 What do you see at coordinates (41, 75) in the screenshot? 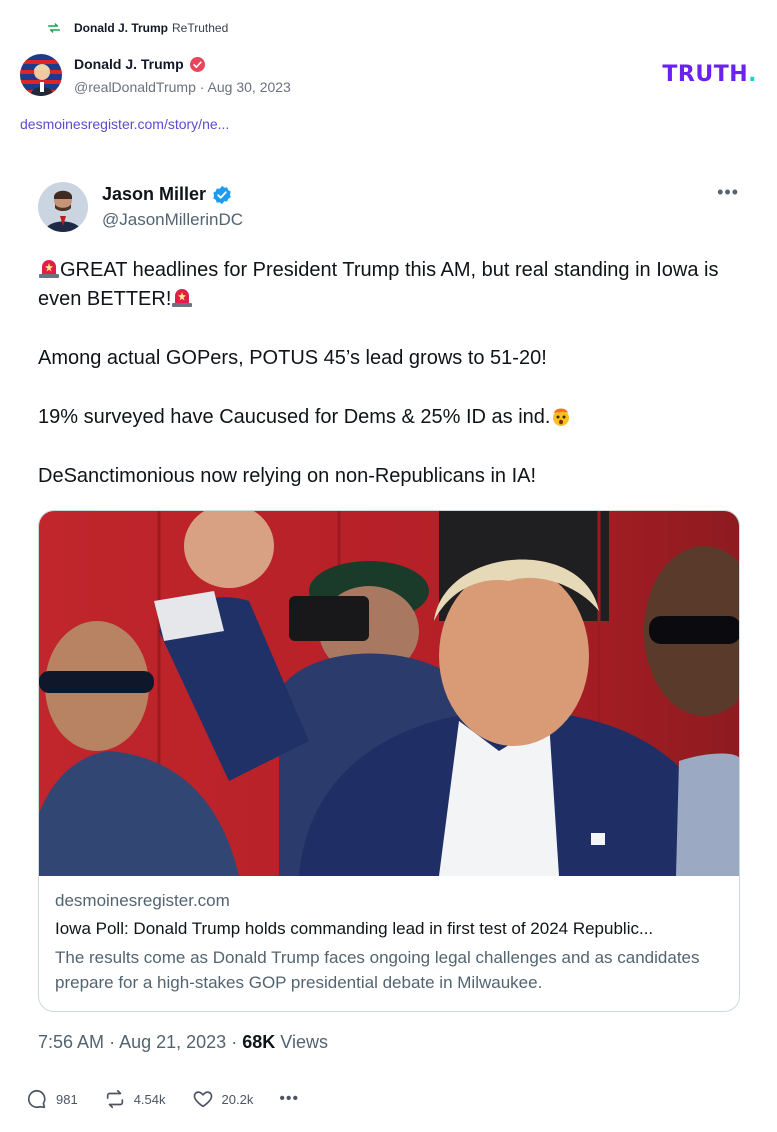
I see `author-avatar` at bounding box center [41, 75].